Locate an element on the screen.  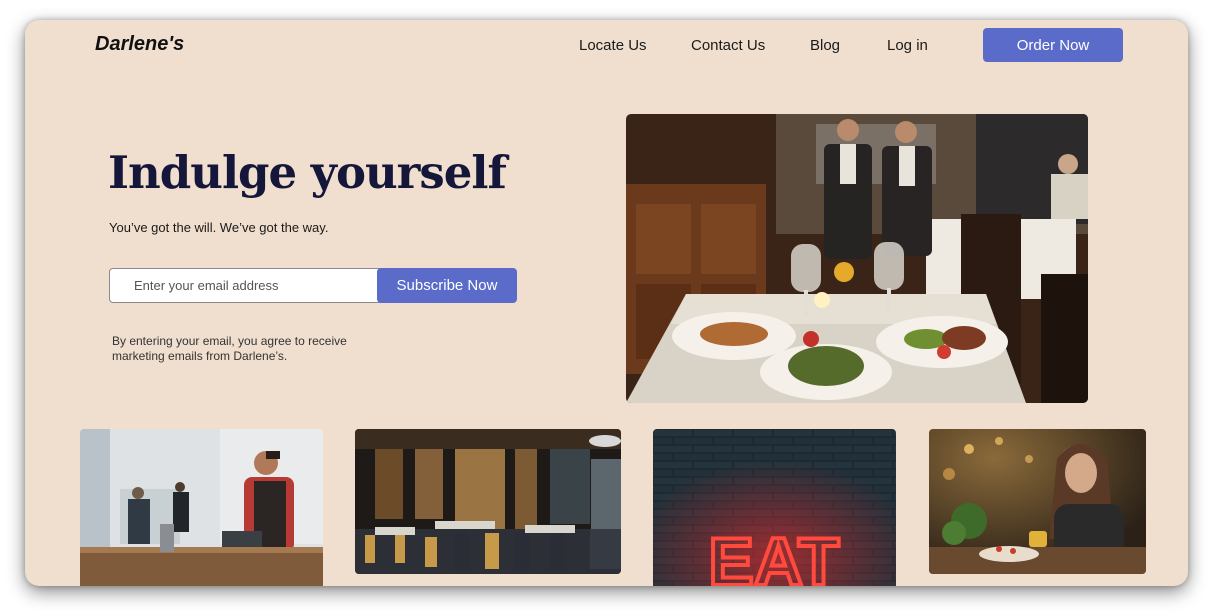
nav-blog: Blog is located at coordinates (825, 45).